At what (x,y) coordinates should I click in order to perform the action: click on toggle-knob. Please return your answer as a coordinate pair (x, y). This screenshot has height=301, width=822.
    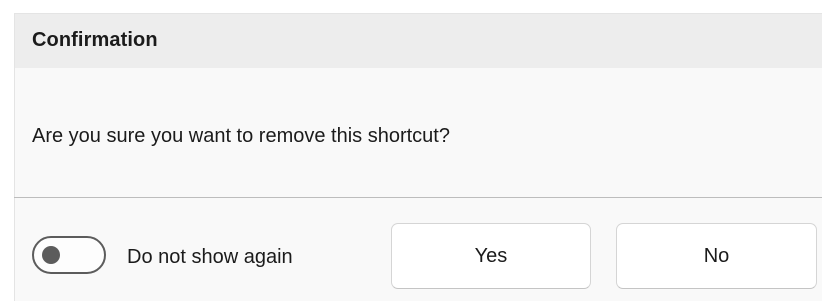
    Looking at the image, I should click on (51, 255).